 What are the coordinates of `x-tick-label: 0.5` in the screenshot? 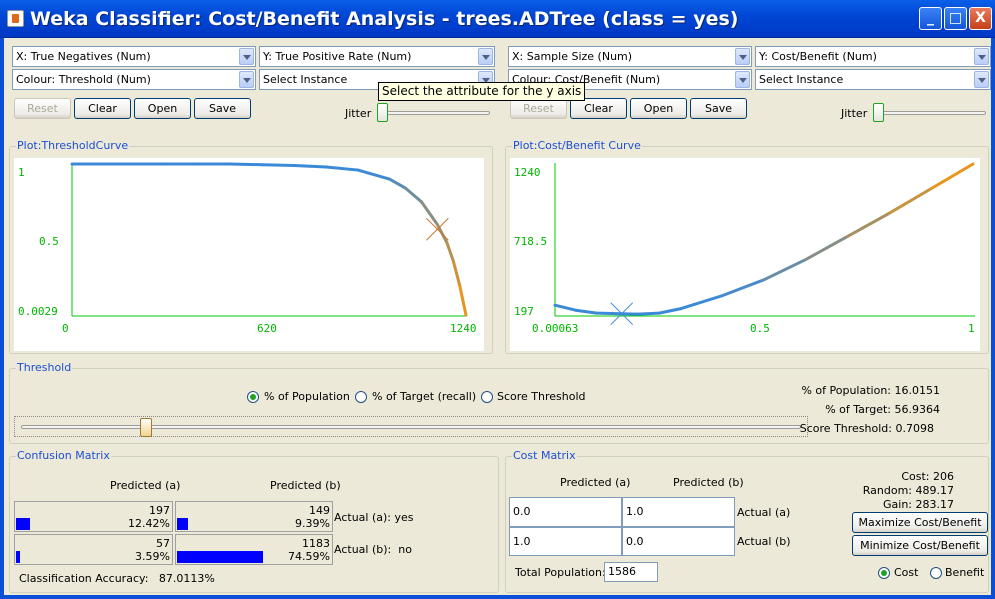 It's located at (760, 328).